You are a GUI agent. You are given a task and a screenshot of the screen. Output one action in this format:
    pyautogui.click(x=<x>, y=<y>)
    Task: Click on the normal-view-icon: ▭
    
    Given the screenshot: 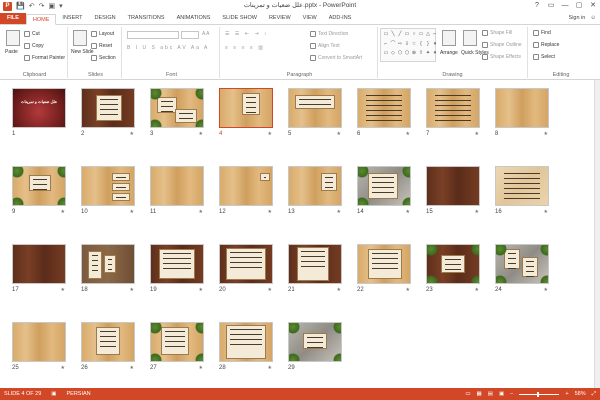 What is the action you would take?
    pyautogui.click(x=467, y=394)
    